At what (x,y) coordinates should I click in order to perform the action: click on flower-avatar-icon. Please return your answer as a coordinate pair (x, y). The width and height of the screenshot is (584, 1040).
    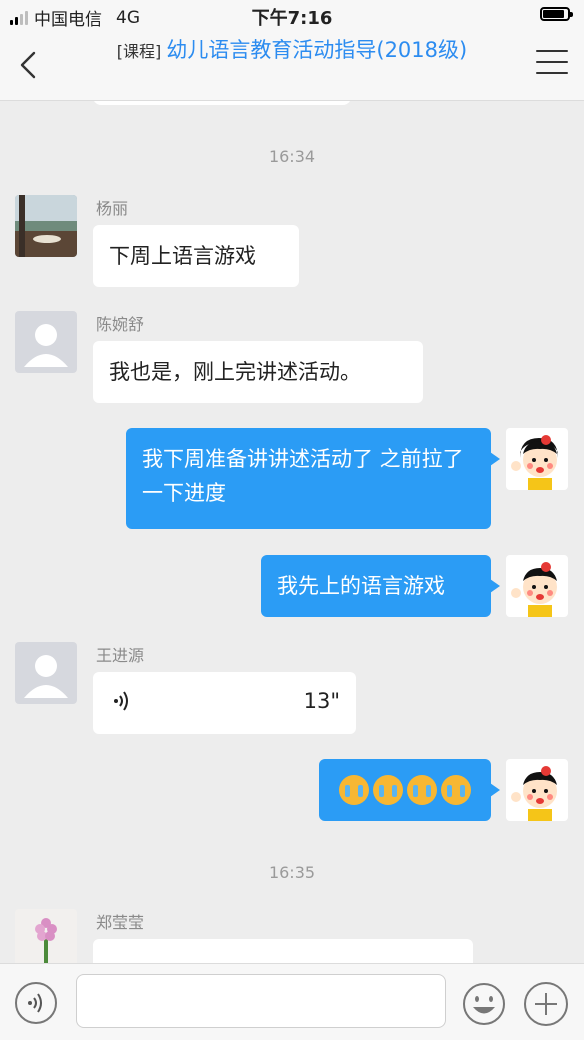
    Looking at the image, I should click on (46, 936).